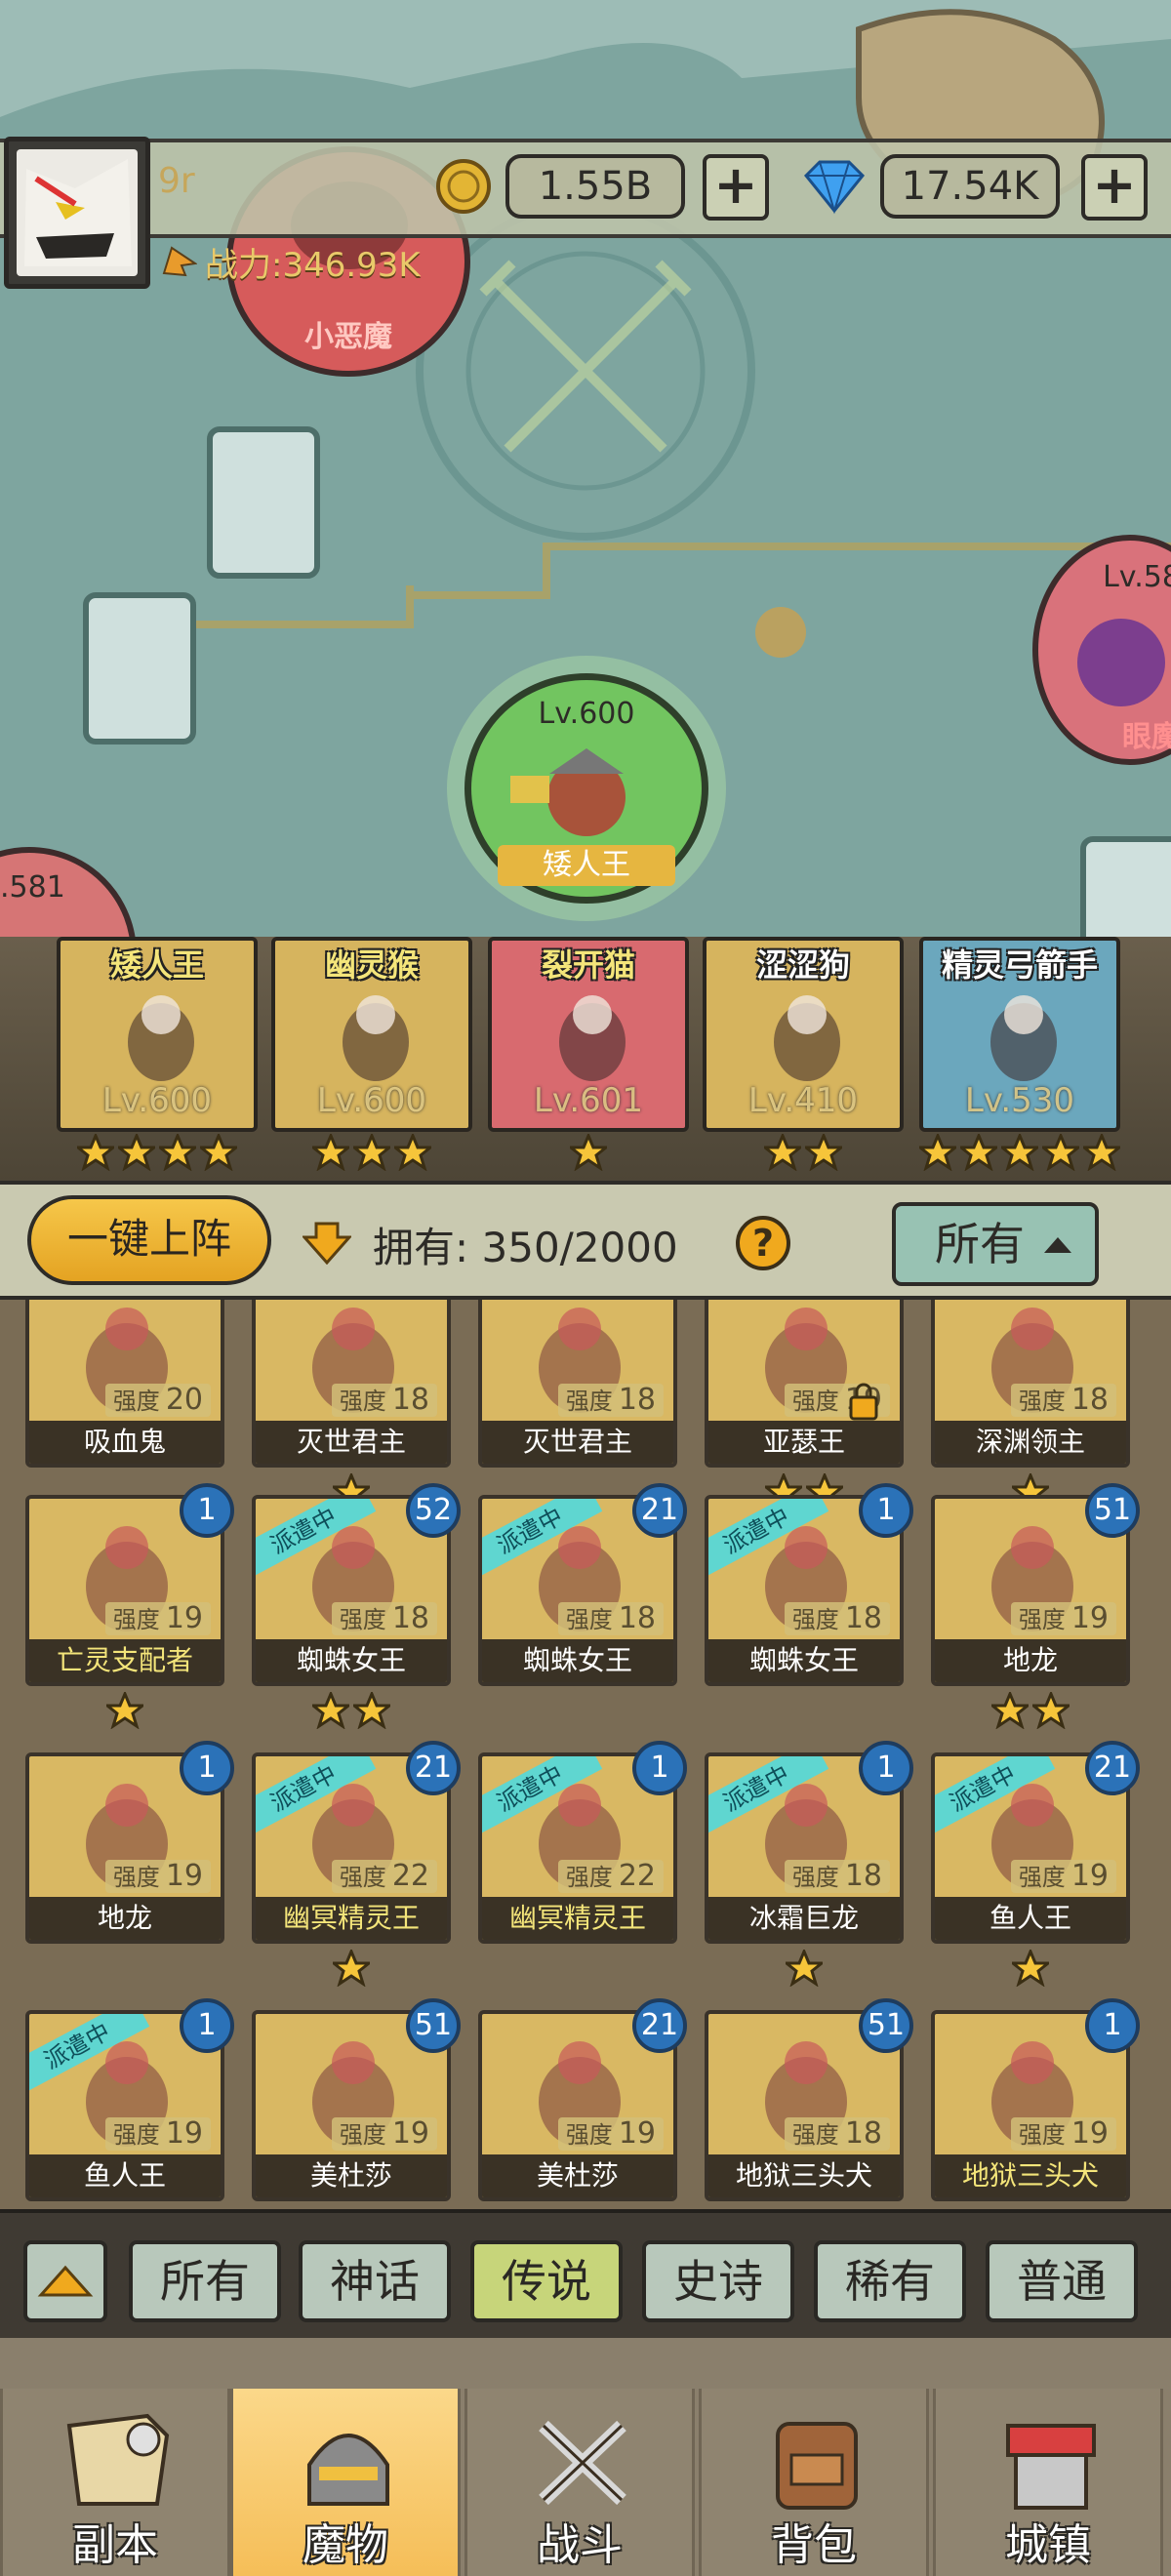  What do you see at coordinates (1035, 1844) in the screenshot?
I see `monster-card: 强度 19 鱼人王 派遣中 21` at bounding box center [1035, 1844].